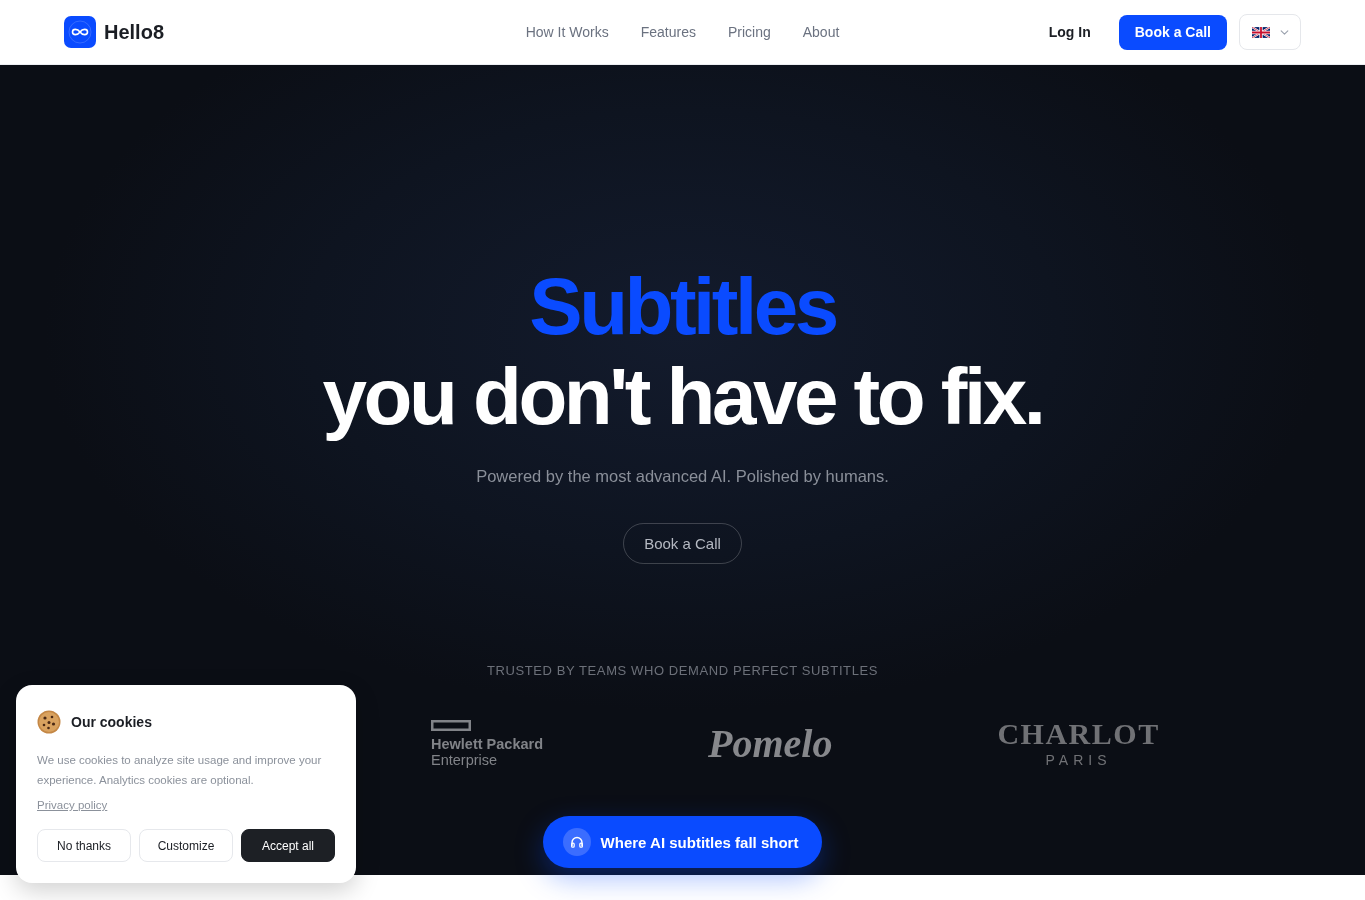 The image size is (1365, 900). What do you see at coordinates (576, 842) in the screenshot?
I see `headphones-icon` at bounding box center [576, 842].